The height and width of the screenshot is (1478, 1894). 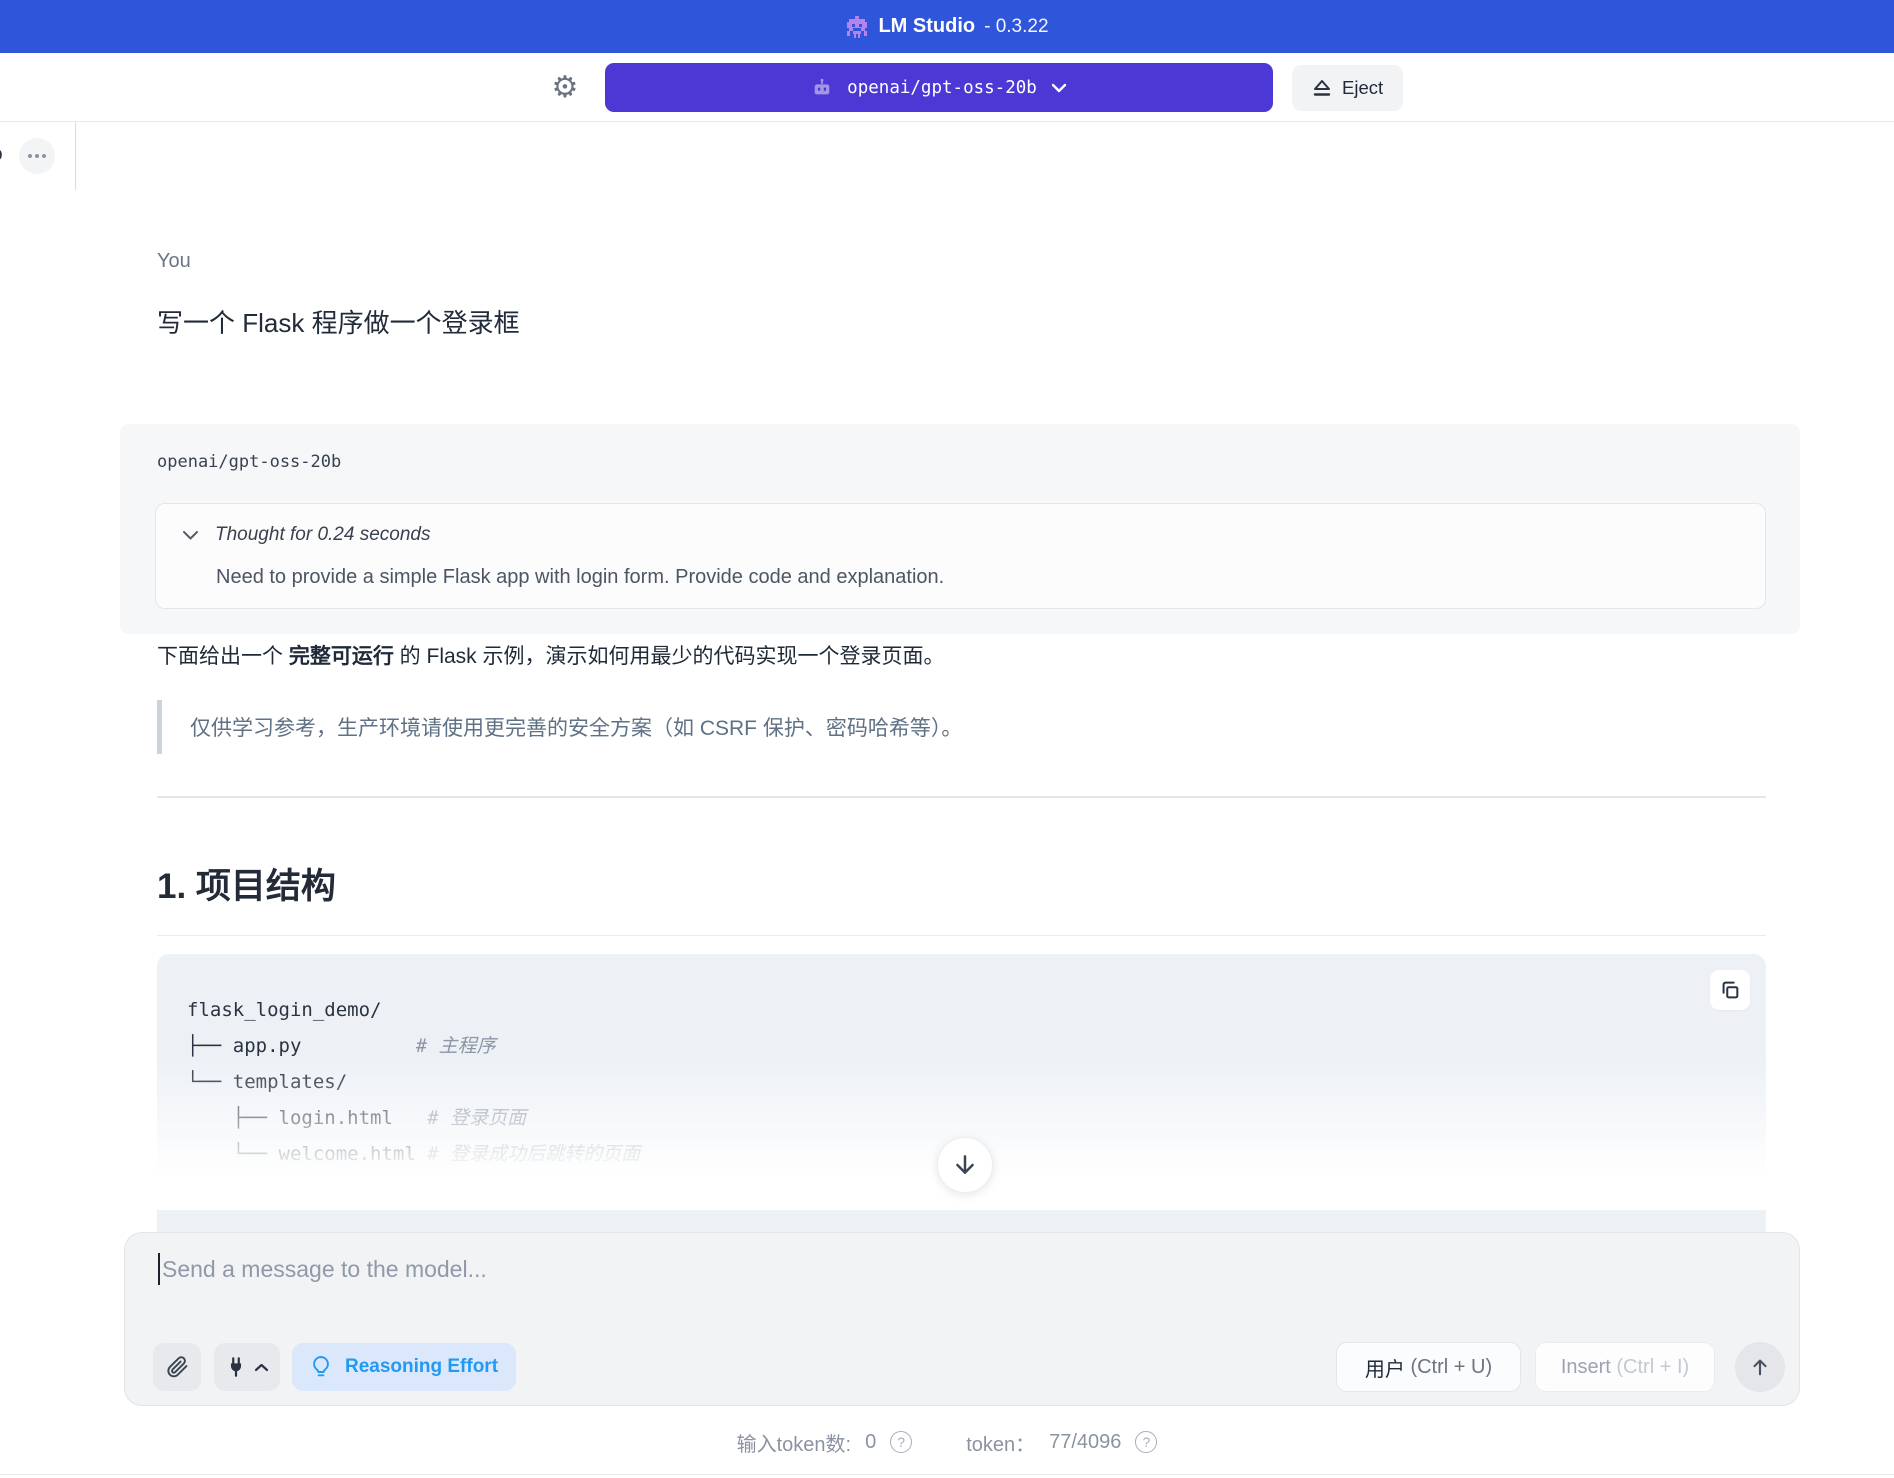 I want to click on ellipsis-icon, so click(x=30, y=156).